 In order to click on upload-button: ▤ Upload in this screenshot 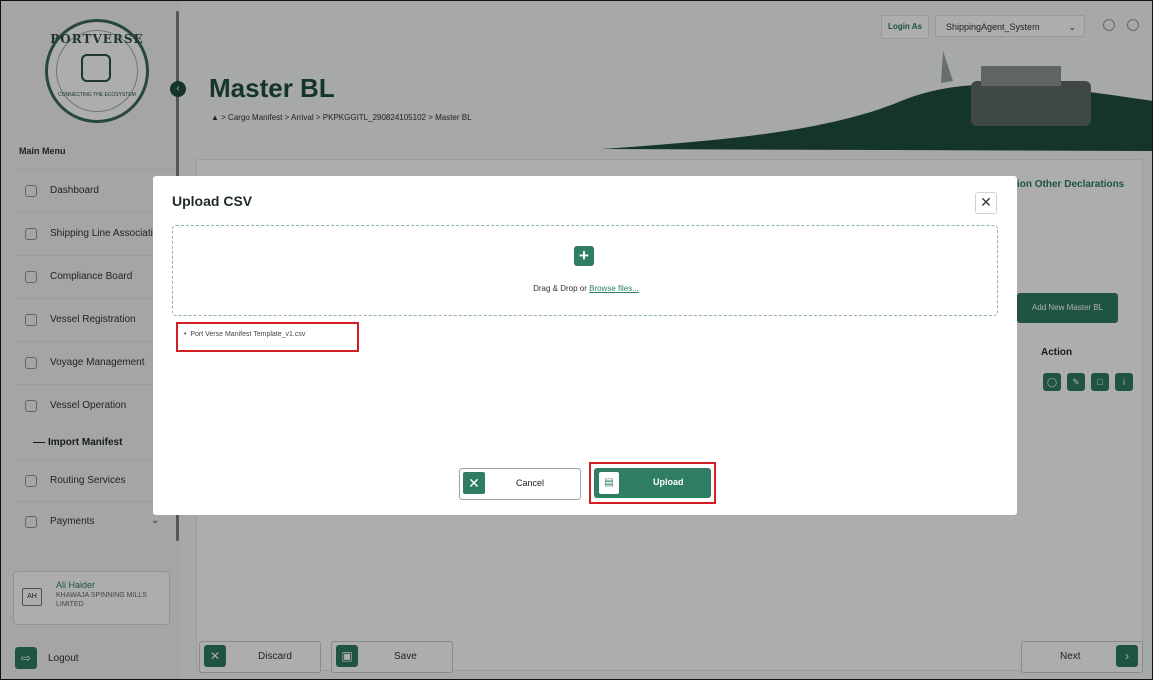, I will do `click(652, 483)`.